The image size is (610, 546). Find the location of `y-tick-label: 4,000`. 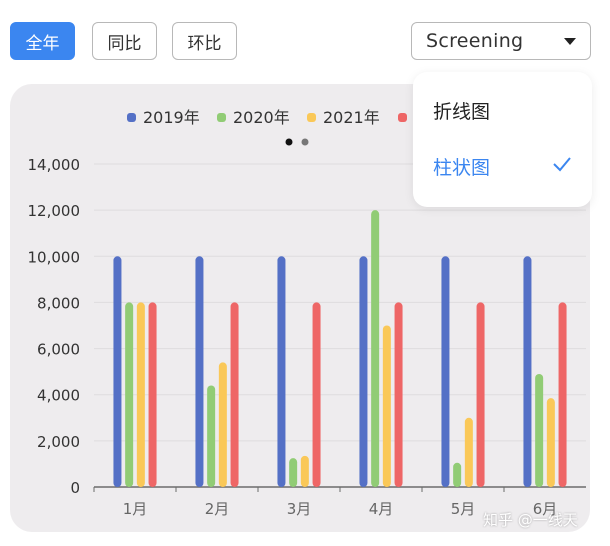

y-tick-label: 4,000 is located at coordinates (58, 396).